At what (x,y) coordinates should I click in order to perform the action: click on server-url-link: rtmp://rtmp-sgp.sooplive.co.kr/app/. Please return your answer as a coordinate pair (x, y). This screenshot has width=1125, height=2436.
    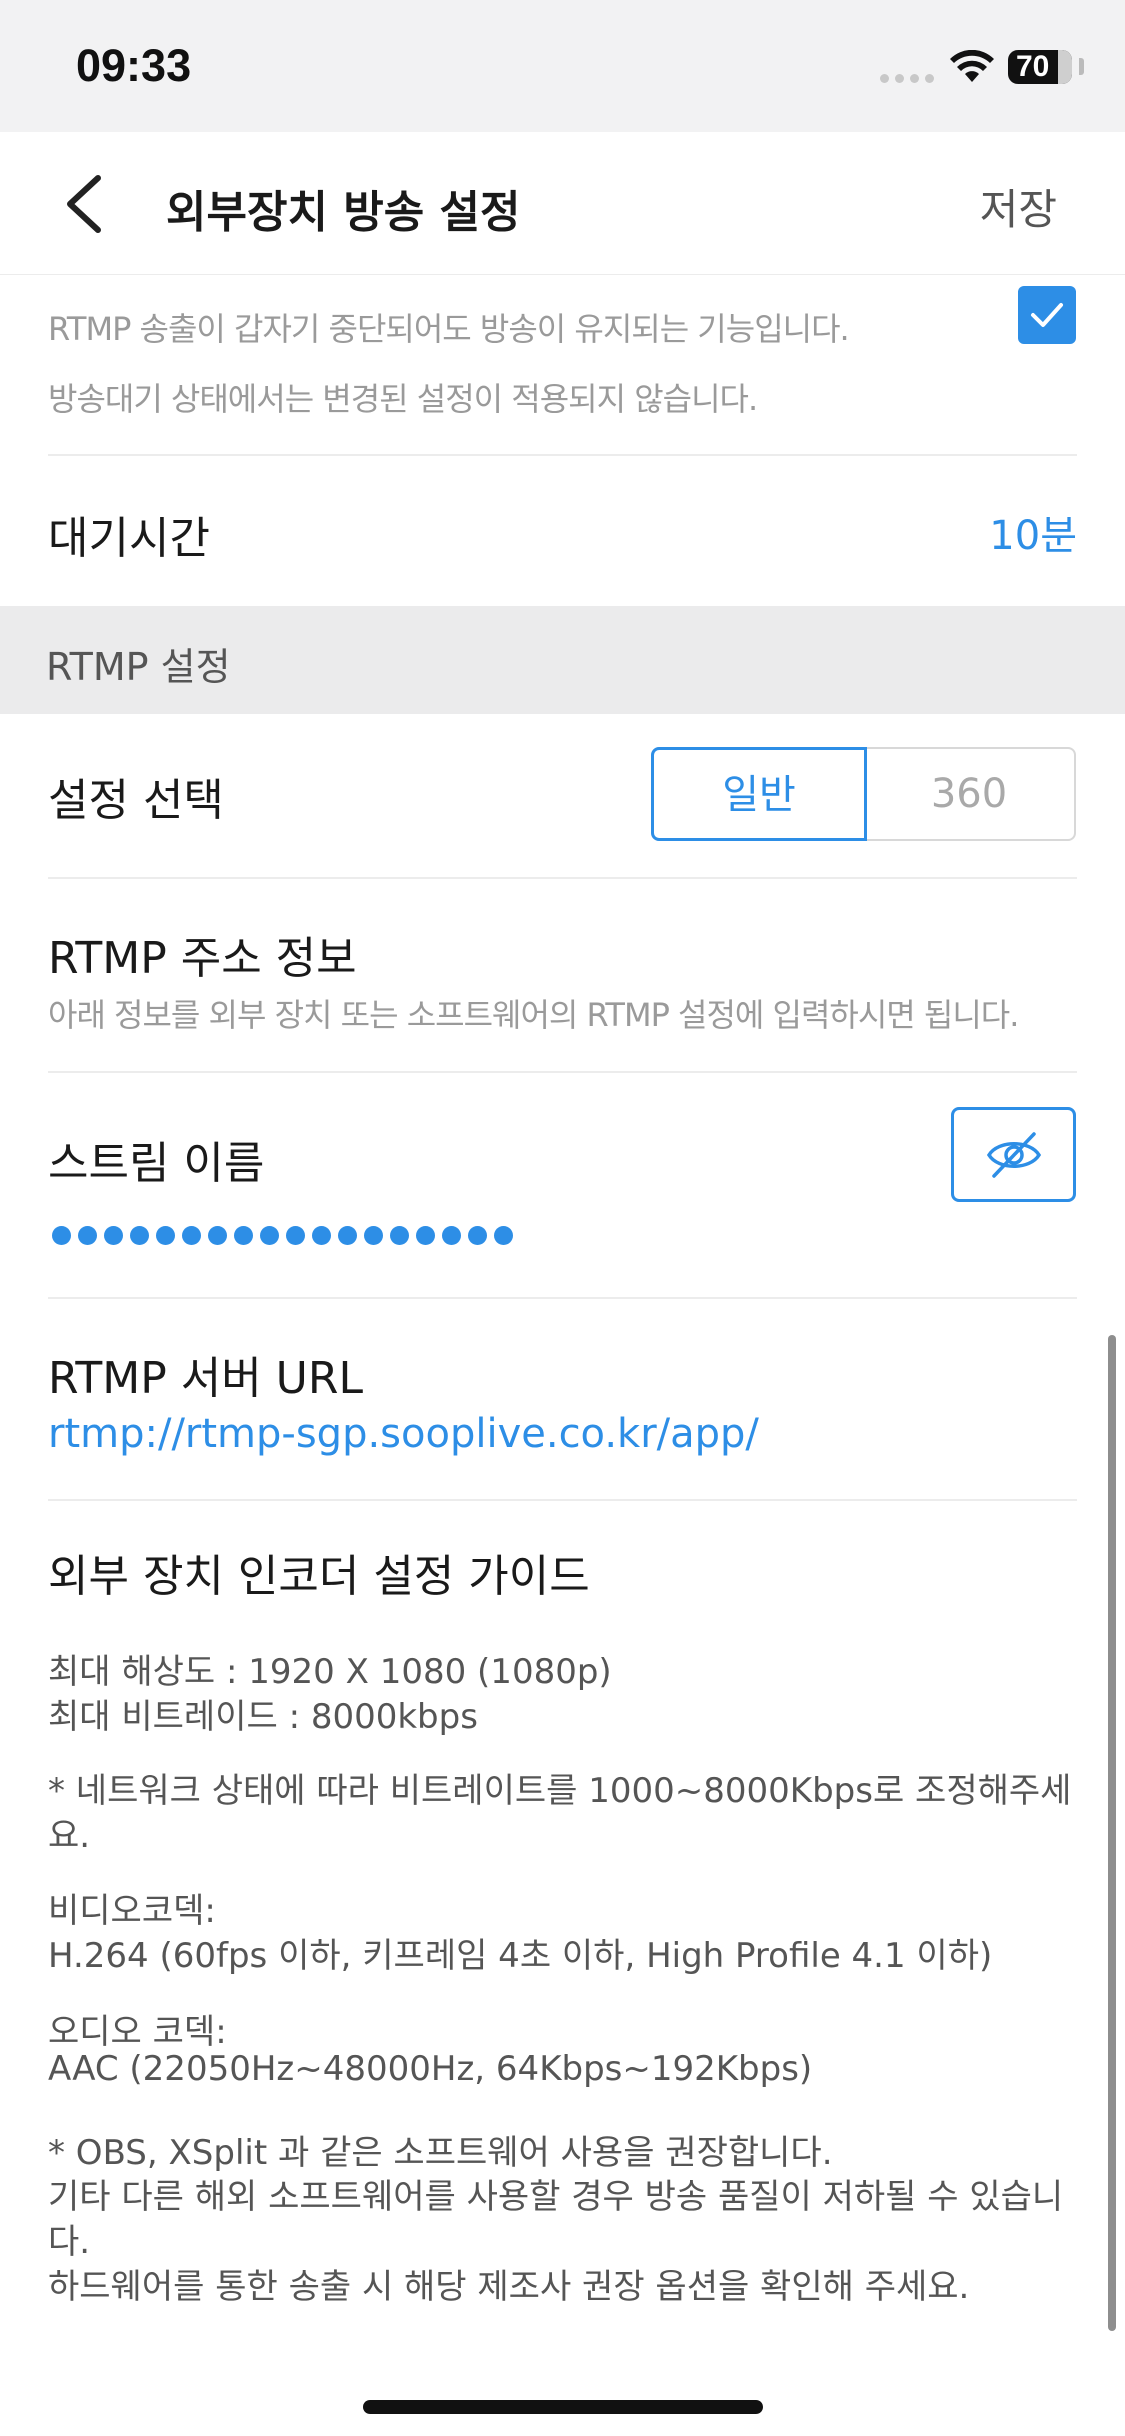
    Looking at the image, I should click on (403, 1434).